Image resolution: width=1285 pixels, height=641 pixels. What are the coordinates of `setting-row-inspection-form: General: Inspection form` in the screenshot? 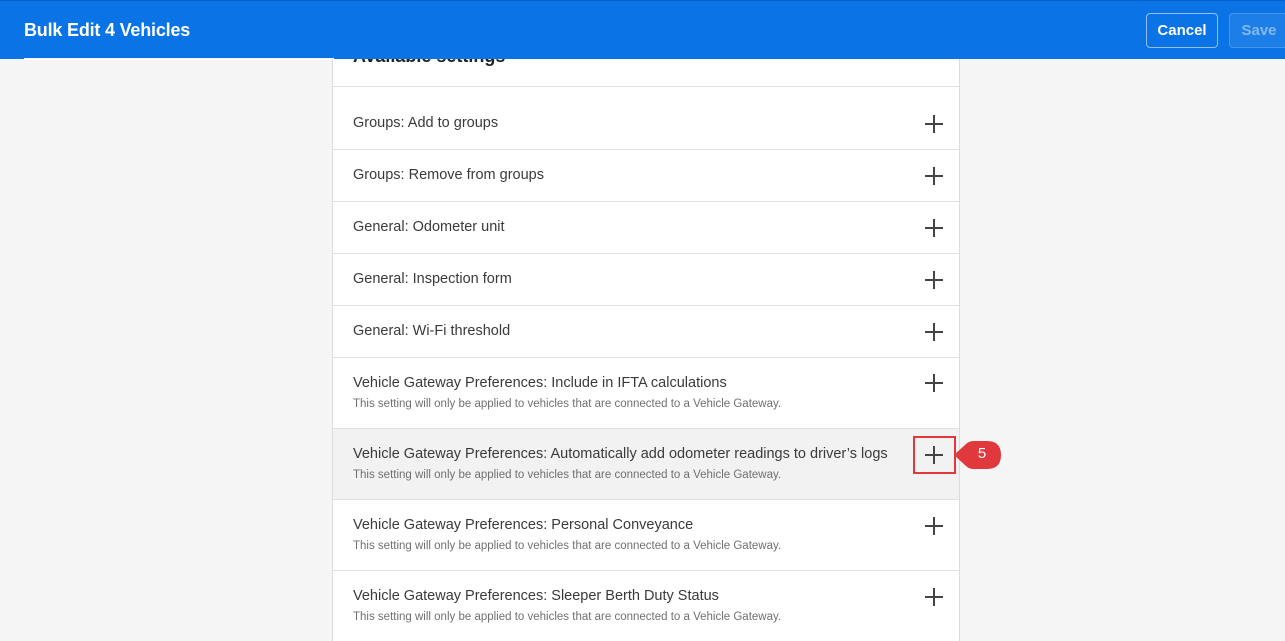 It's located at (646, 280).